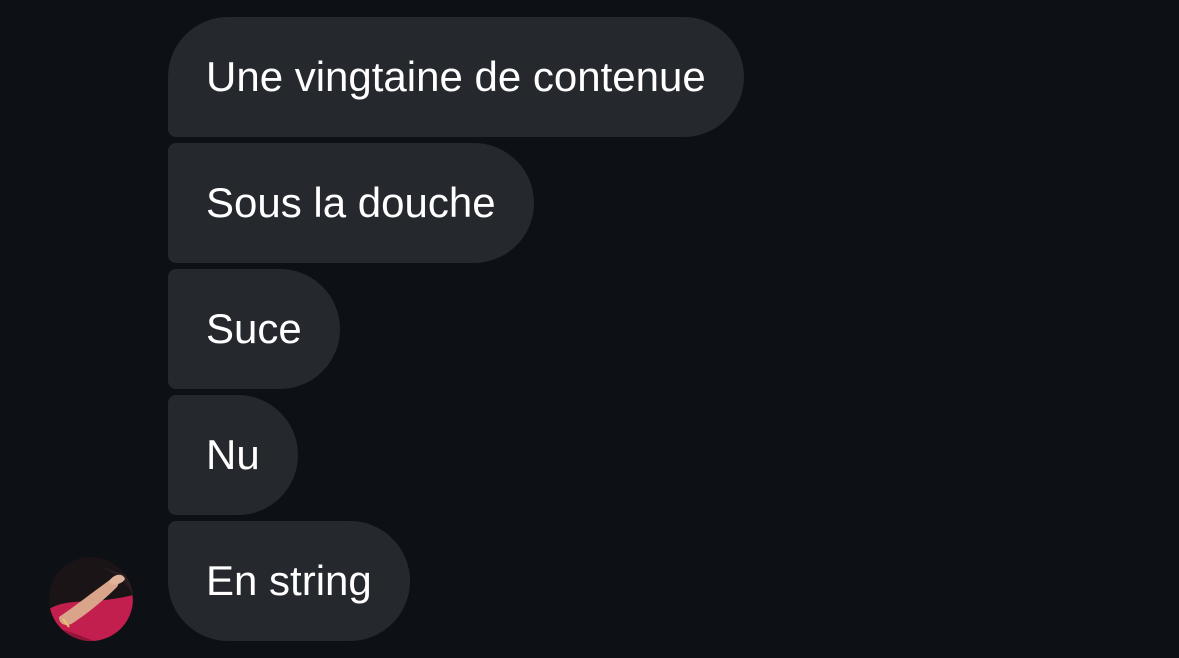  Describe the element at coordinates (351, 203) in the screenshot. I see `message-bubble: Sous la douche` at that location.